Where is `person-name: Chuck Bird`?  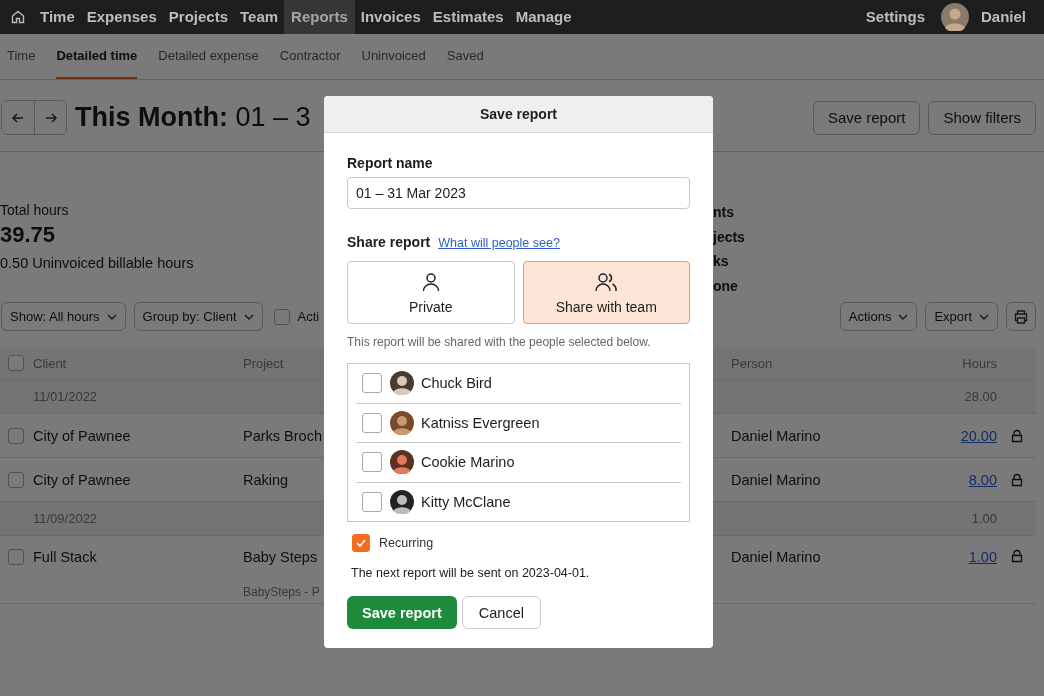
person-name: Chuck Bird is located at coordinates (456, 383).